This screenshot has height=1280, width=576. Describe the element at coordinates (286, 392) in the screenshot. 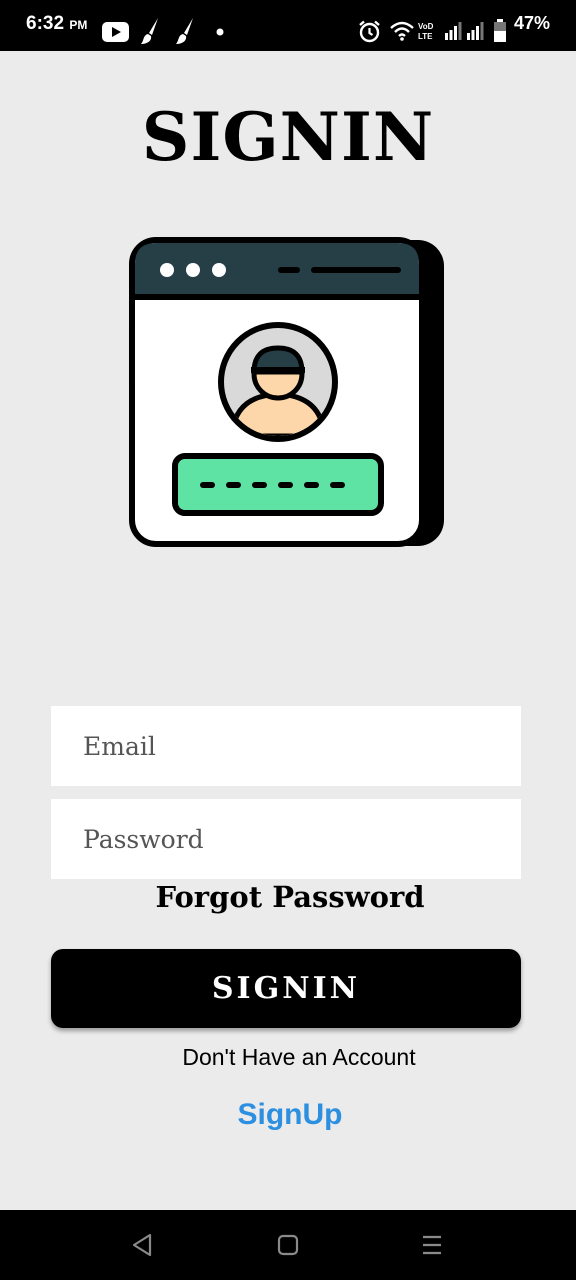

I see `login-window-illustration` at that location.